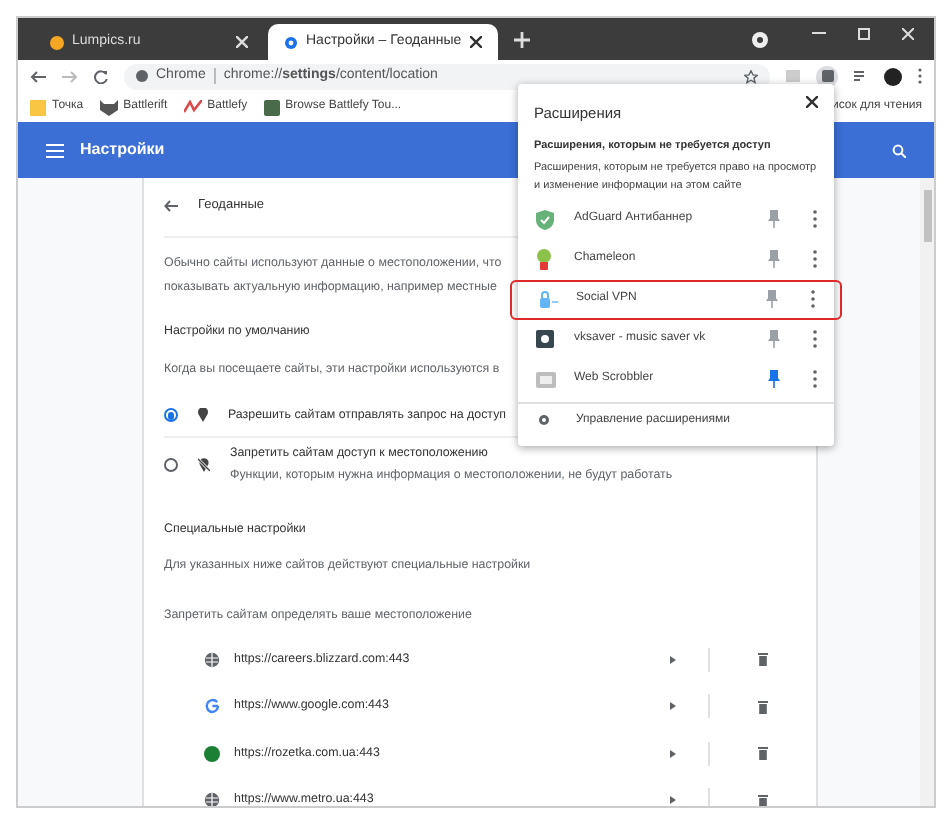  What do you see at coordinates (57, 42) in the screenshot?
I see `site-icon` at bounding box center [57, 42].